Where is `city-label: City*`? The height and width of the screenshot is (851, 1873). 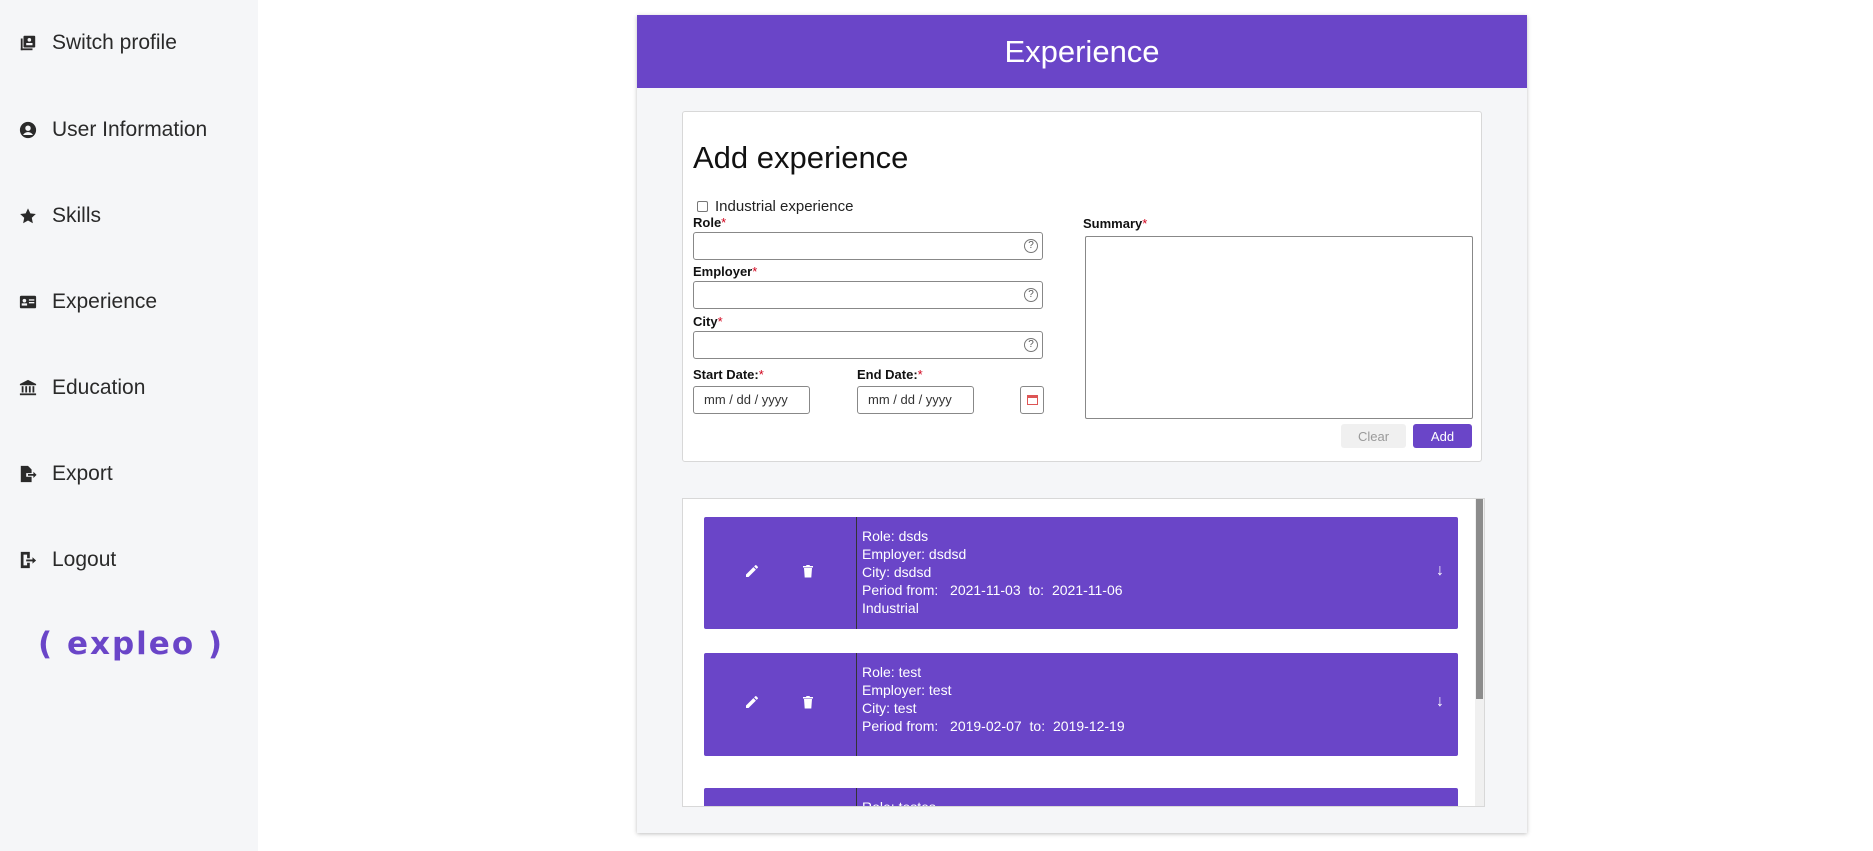
city-label: City* is located at coordinates (708, 321).